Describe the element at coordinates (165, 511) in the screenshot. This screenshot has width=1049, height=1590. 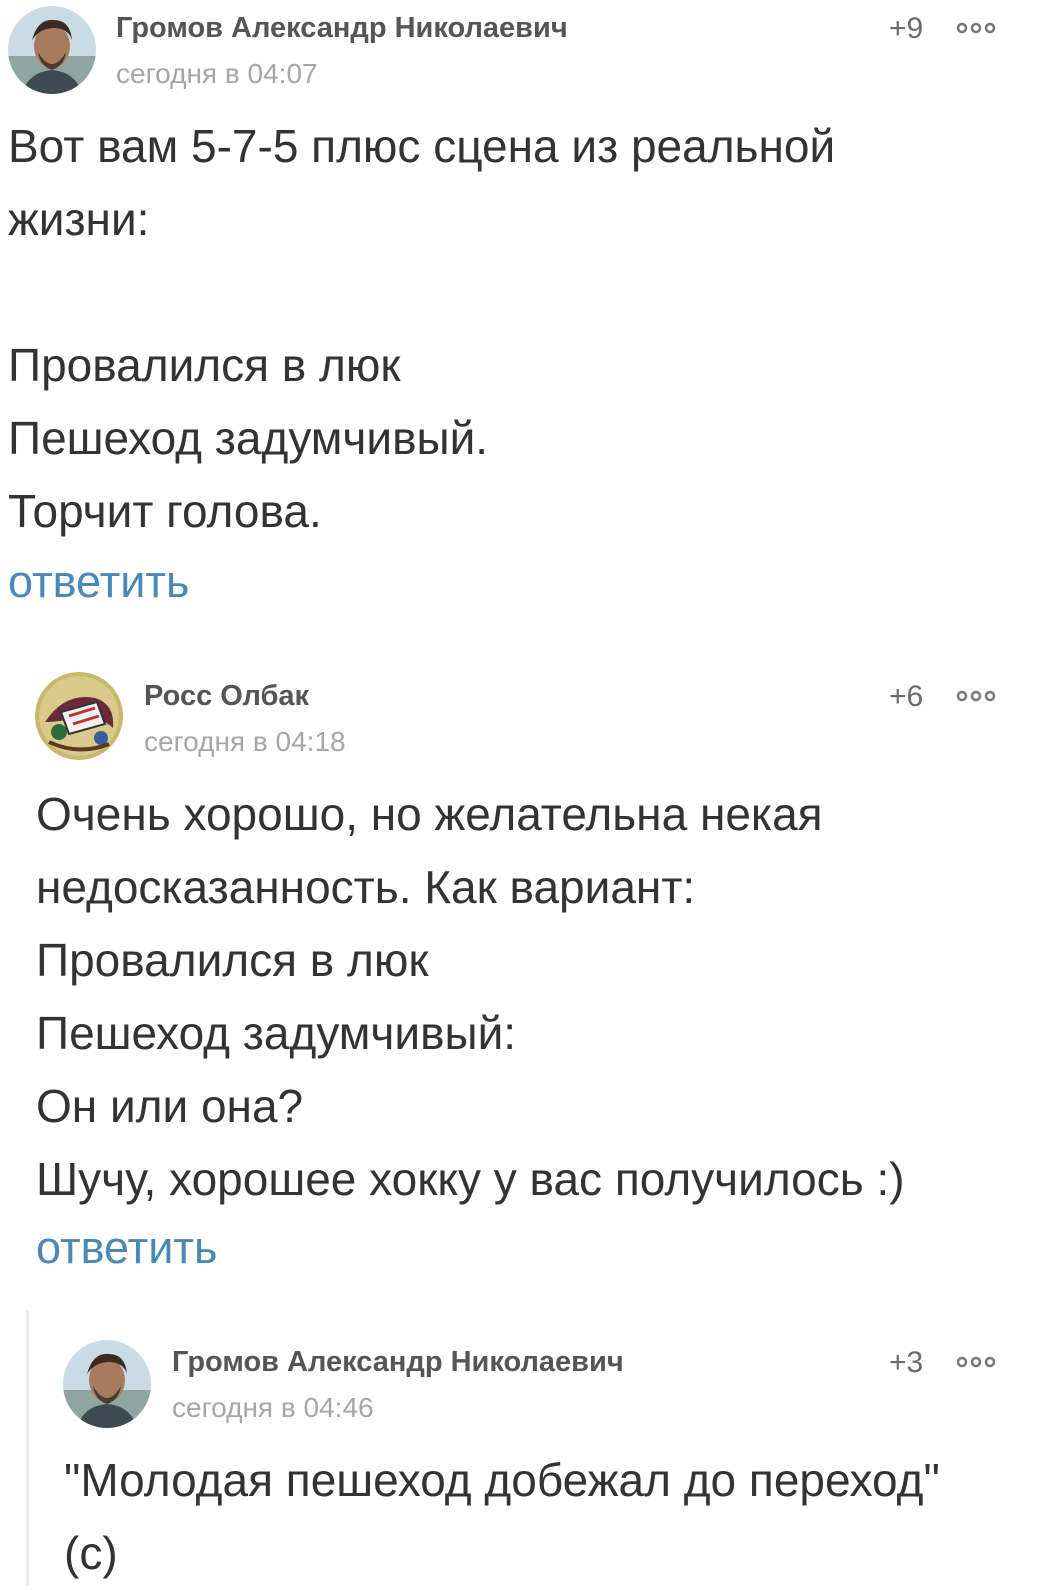
I see `text-line: Торчит голова.` at that location.